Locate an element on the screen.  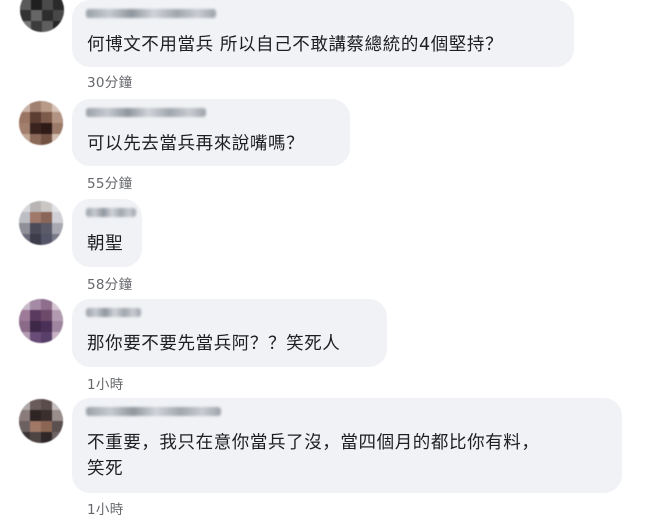
comment-timestamp: 55分鐘 is located at coordinates (109, 182).